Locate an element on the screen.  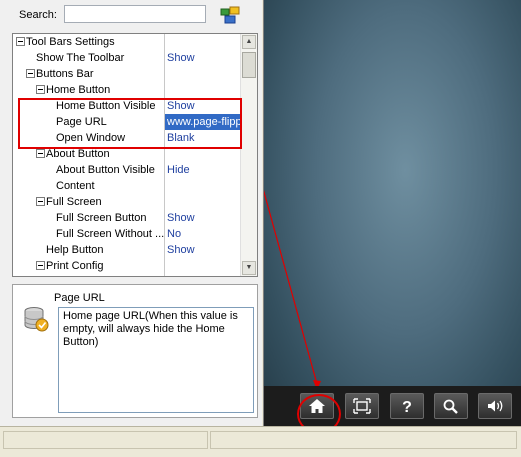
tree-row: Full Screen Button Show is located at coordinates (127, 218).